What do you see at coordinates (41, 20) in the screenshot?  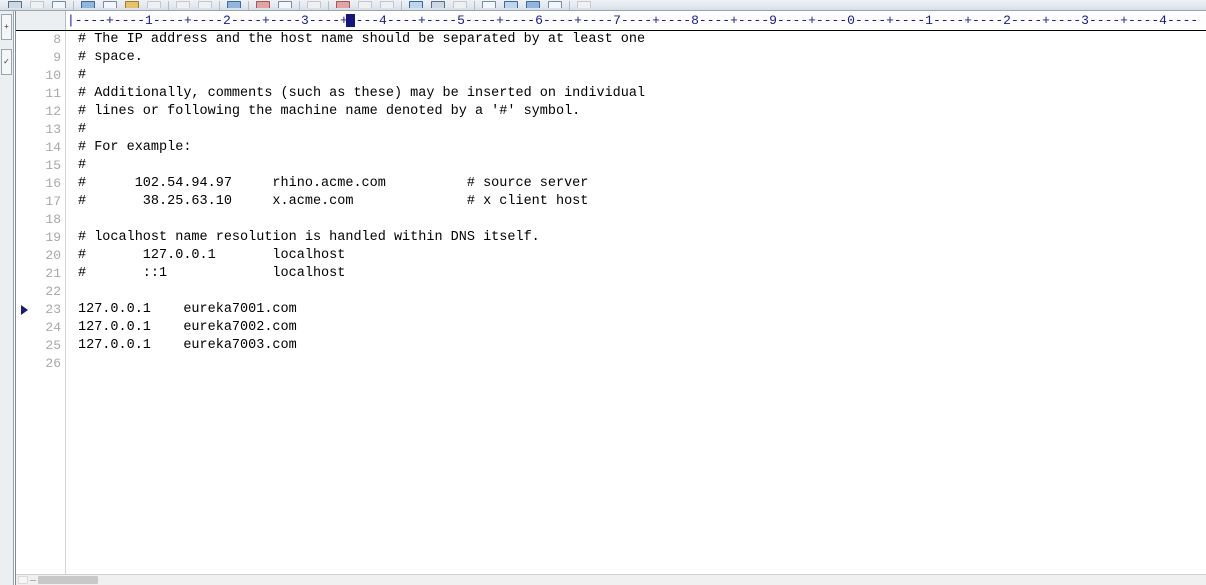 I see `ruler-corner` at bounding box center [41, 20].